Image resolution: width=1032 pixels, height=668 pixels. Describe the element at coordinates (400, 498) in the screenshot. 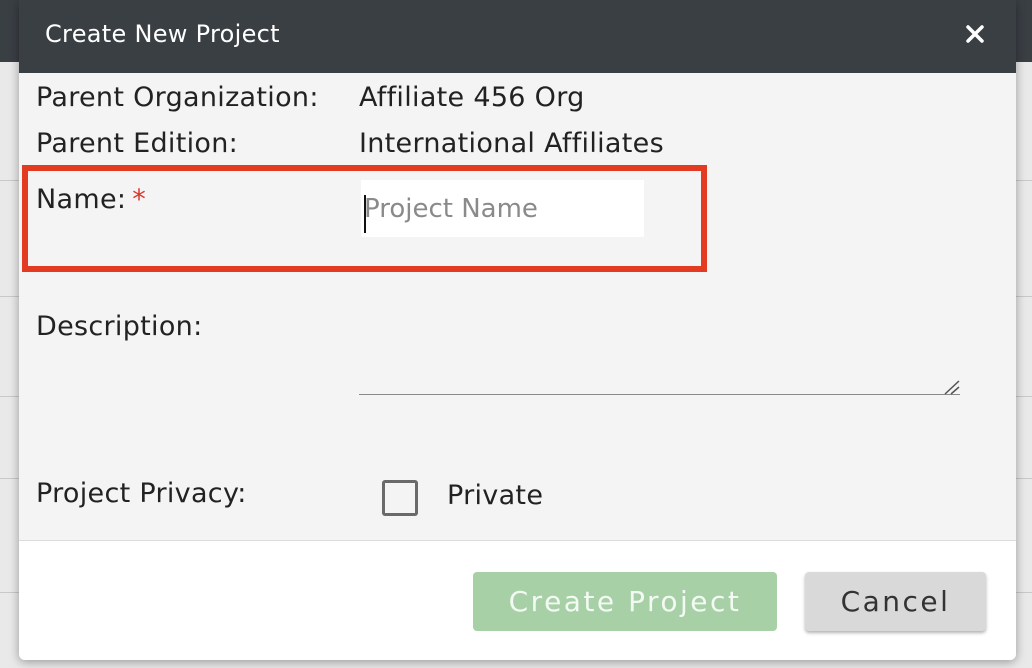

I see `private-checkbox` at that location.